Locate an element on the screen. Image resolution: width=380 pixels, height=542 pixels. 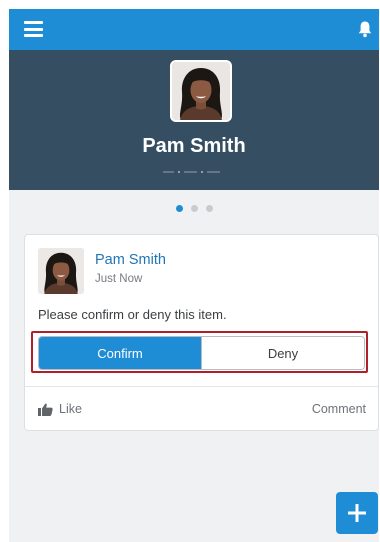
confirm-button: Confirm is located at coordinates (120, 353).